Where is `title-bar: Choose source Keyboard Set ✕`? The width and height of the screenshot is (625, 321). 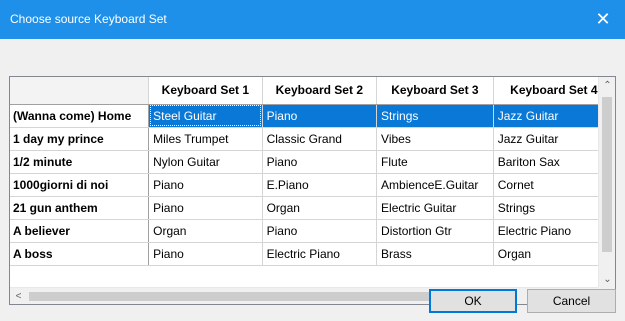 title-bar: Choose source Keyboard Set ✕ is located at coordinates (312, 19).